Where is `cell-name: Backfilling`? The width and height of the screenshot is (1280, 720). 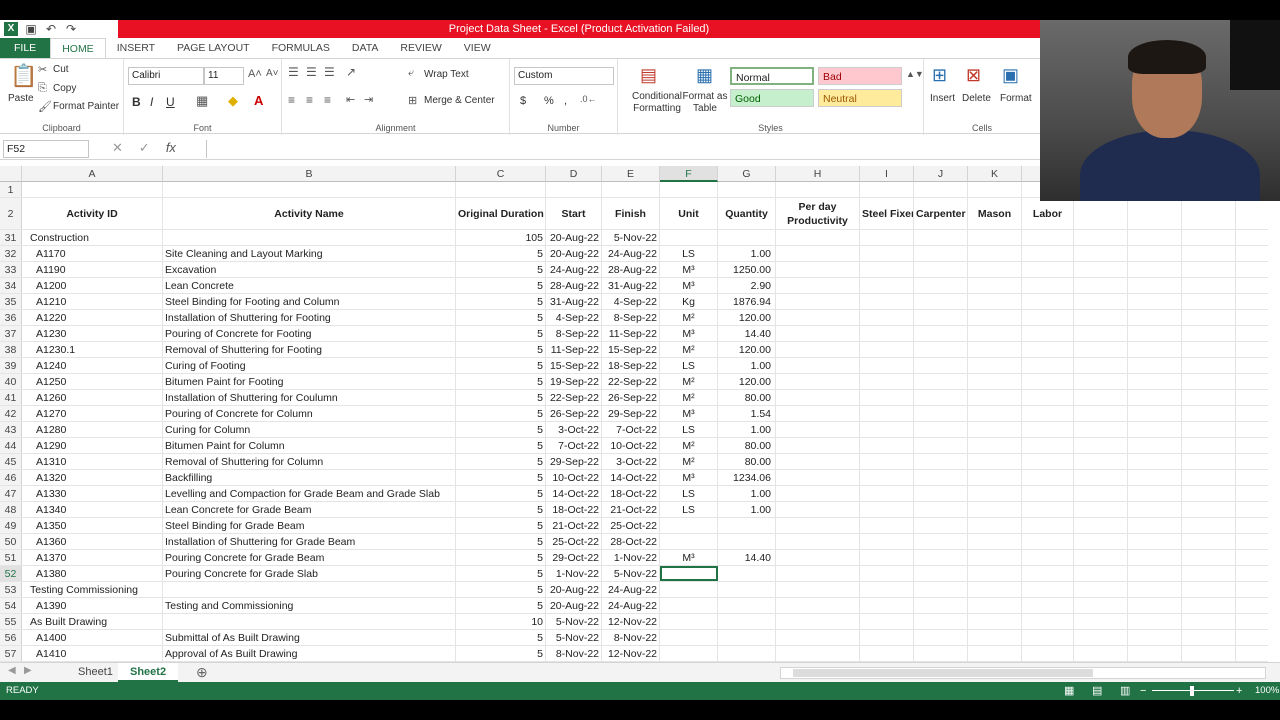
cell-name: Backfilling is located at coordinates (309, 477).